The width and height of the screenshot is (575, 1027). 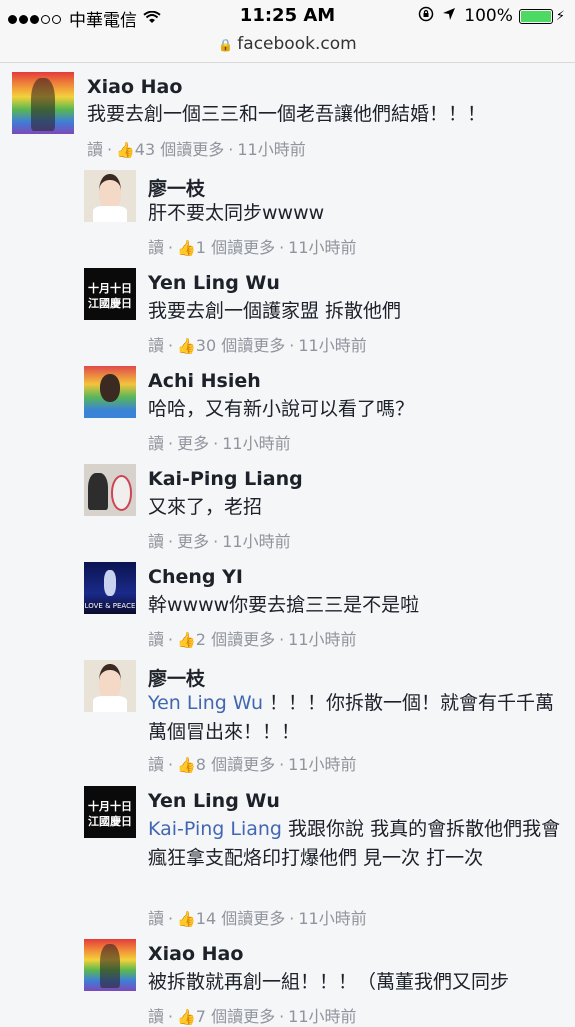 I want to click on comment-meta: 讀 · 👍30 個讀更多 · 11小時前, so click(x=257, y=345).